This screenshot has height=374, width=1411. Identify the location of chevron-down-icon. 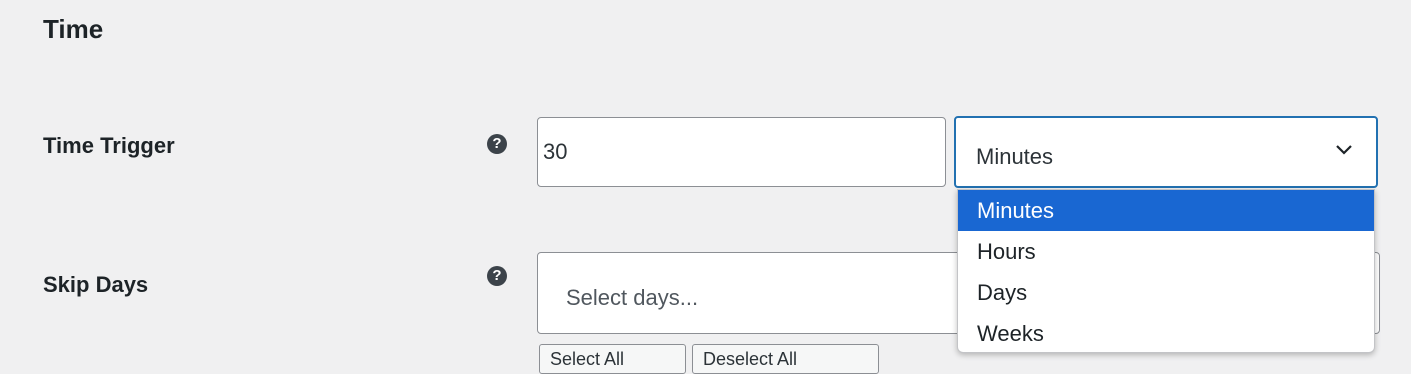
(1344, 150).